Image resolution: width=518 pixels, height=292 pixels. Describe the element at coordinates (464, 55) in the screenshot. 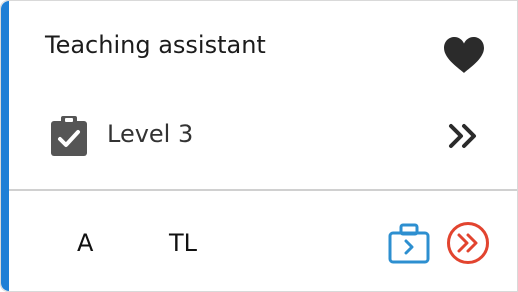

I see `heart-icon` at that location.